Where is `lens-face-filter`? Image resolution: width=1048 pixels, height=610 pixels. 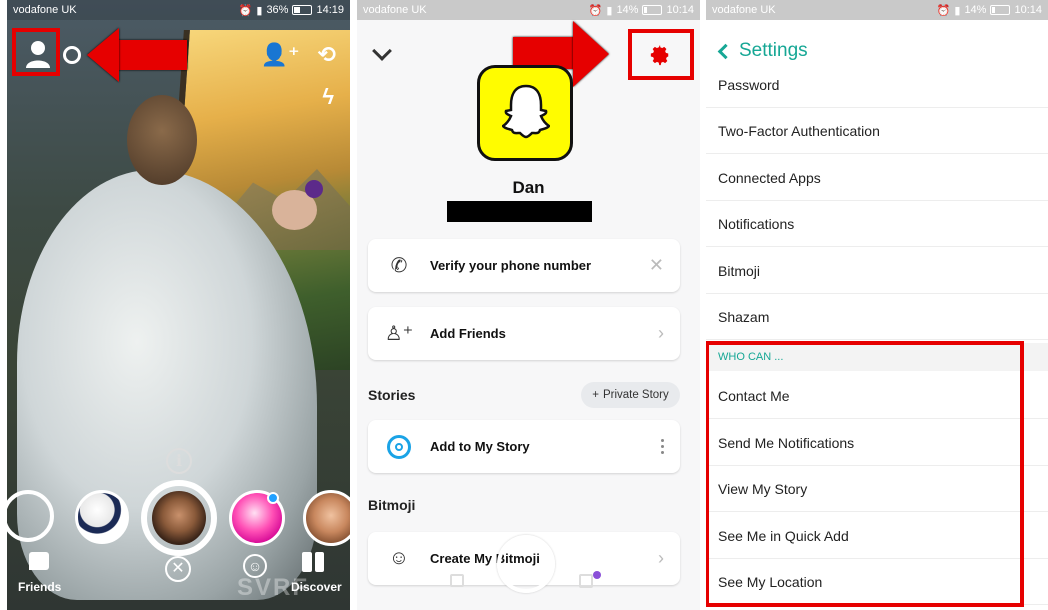
lens-face-filter is located at coordinates (326, 518).